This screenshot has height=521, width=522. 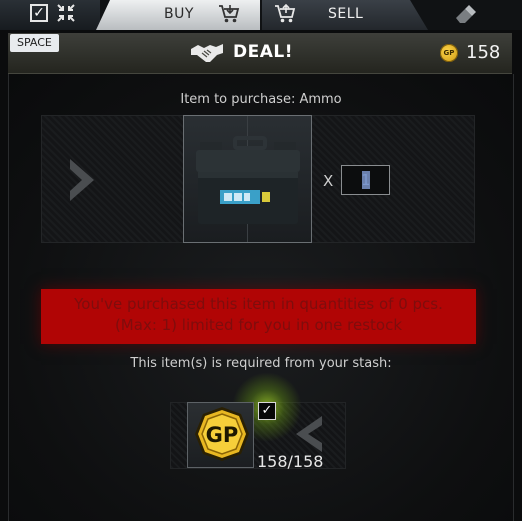 What do you see at coordinates (290, 461) in the screenshot?
I see `requirement-count: 158/158` at bounding box center [290, 461].